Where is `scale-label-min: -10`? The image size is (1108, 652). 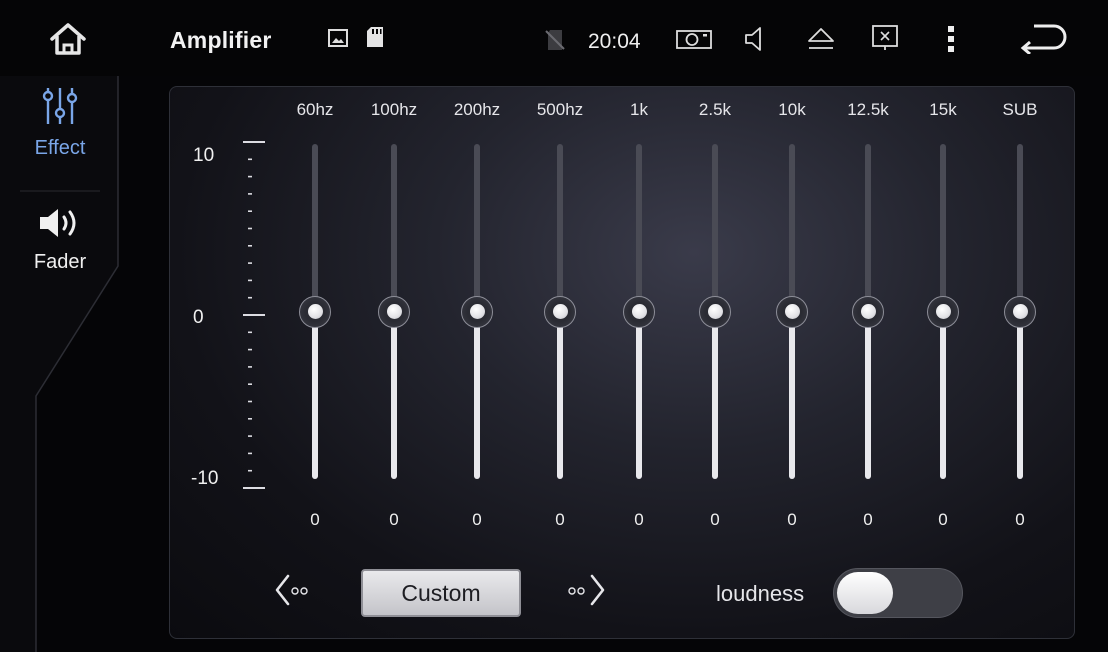
scale-label-min: -10 is located at coordinates (205, 478).